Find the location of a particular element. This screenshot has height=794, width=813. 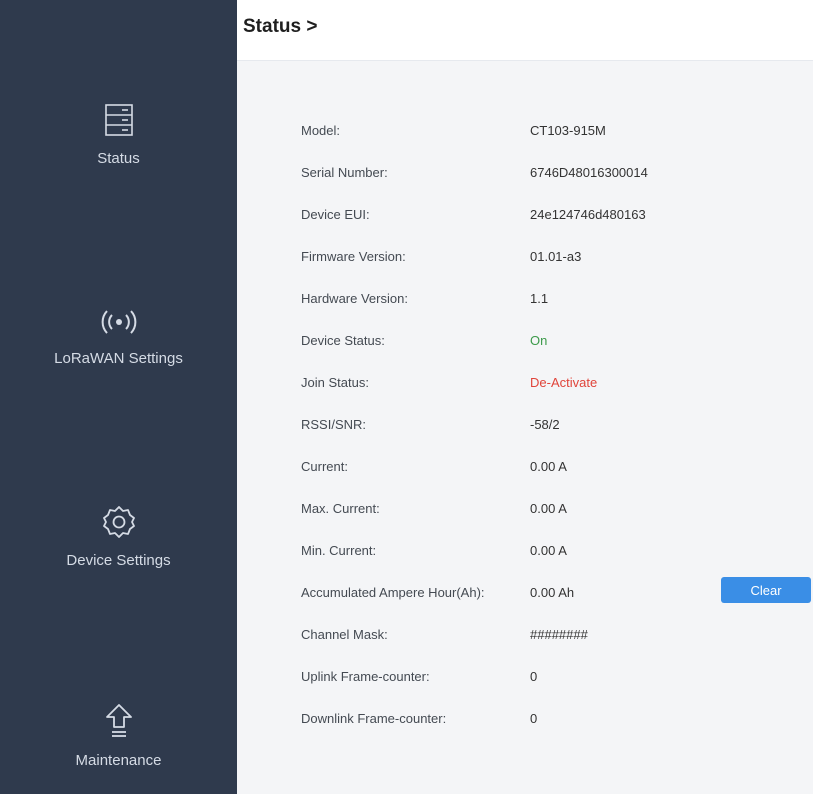

row-label: Model: is located at coordinates (321, 130).